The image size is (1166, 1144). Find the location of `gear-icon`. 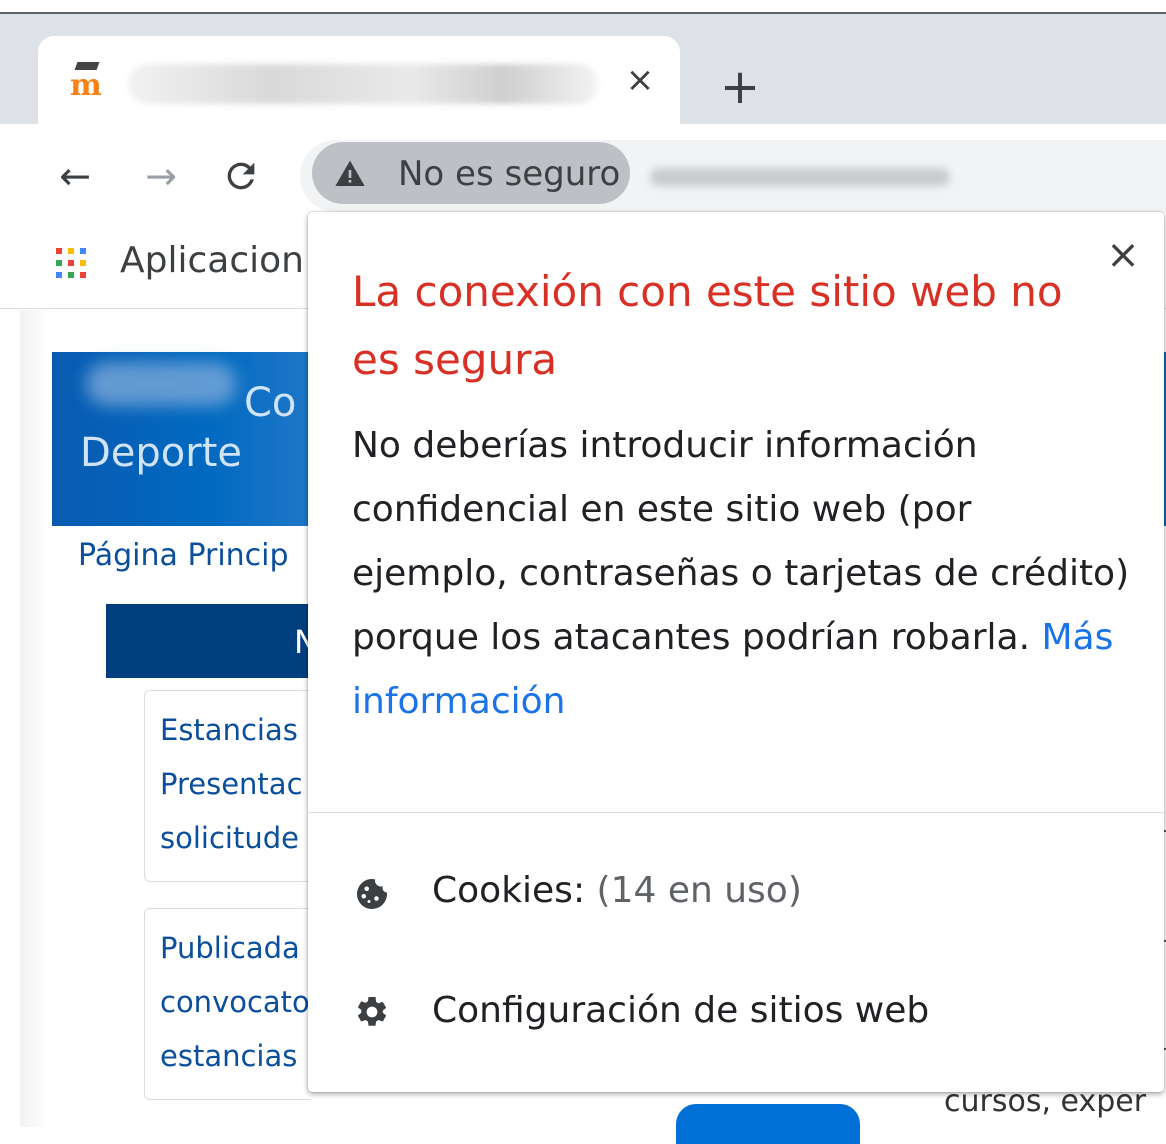

gear-icon is located at coordinates (372, 1011).